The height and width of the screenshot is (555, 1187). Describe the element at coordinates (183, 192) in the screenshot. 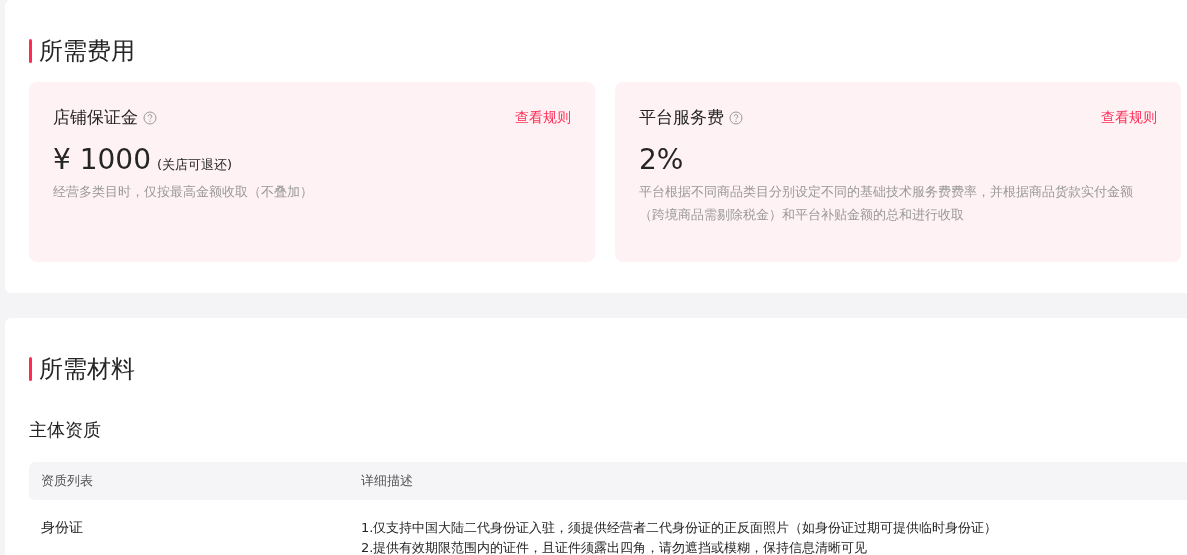

I see `fee-description: 经营多类目时，仅按最高金额收取（不叠加）` at that location.